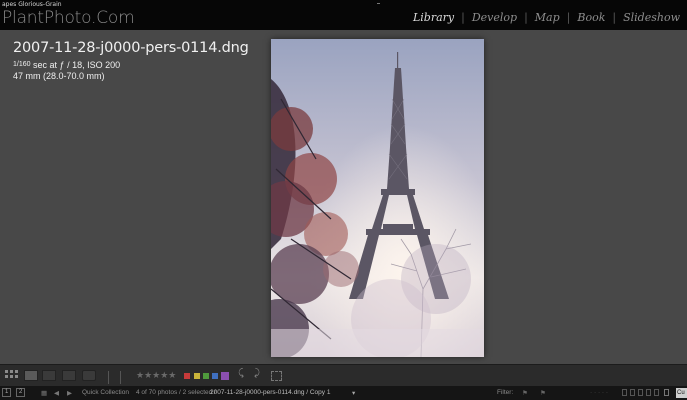 This screenshot has width=687, height=400. I want to click on secondary-window-1-icon: 1, so click(6, 392).